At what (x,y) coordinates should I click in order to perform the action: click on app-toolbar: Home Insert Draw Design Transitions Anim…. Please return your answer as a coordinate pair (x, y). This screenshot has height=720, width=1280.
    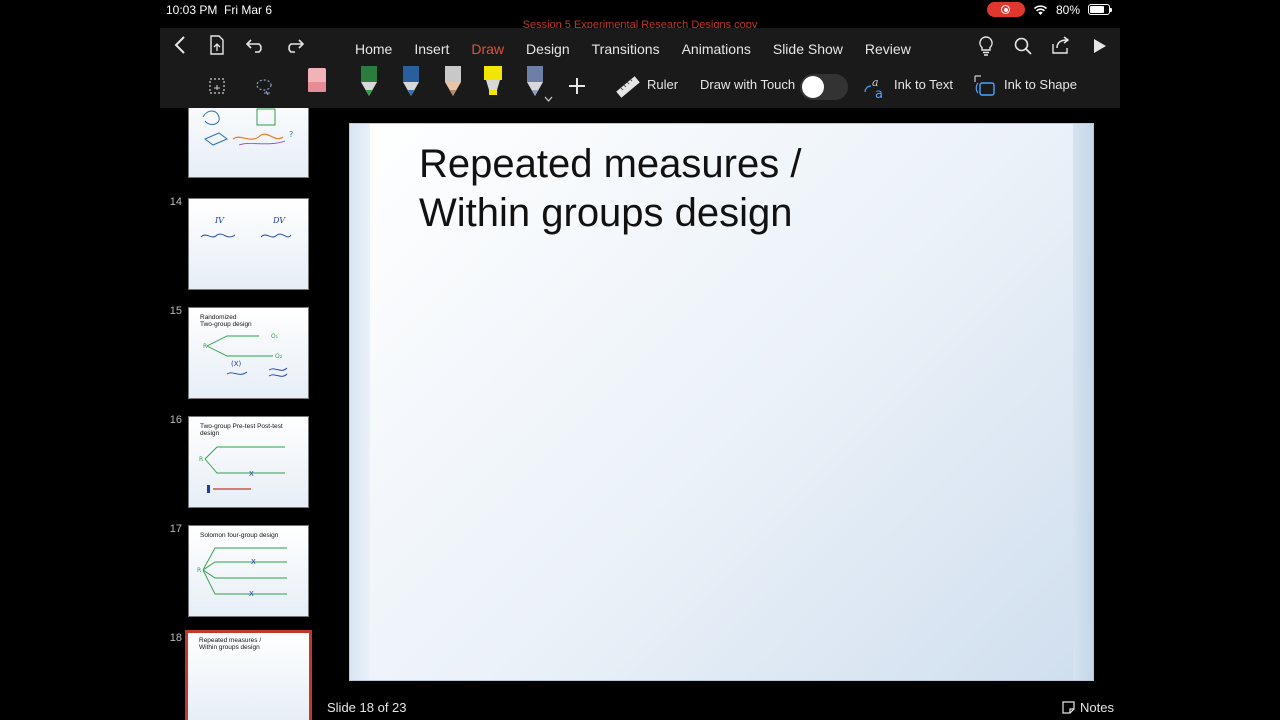
    Looking at the image, I should click on (640, 68).